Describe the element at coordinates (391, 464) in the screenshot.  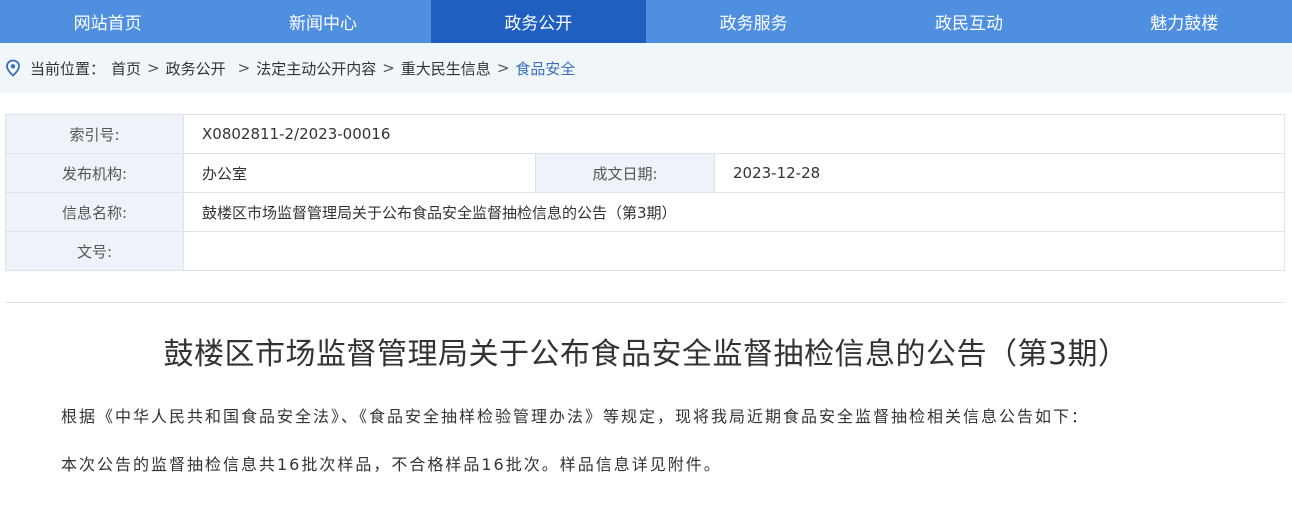
I see `article-paragraph: 本次公告的监督抽检信息共16批次样品，不合格样品16批次。样品信息详见附件。` at that location.